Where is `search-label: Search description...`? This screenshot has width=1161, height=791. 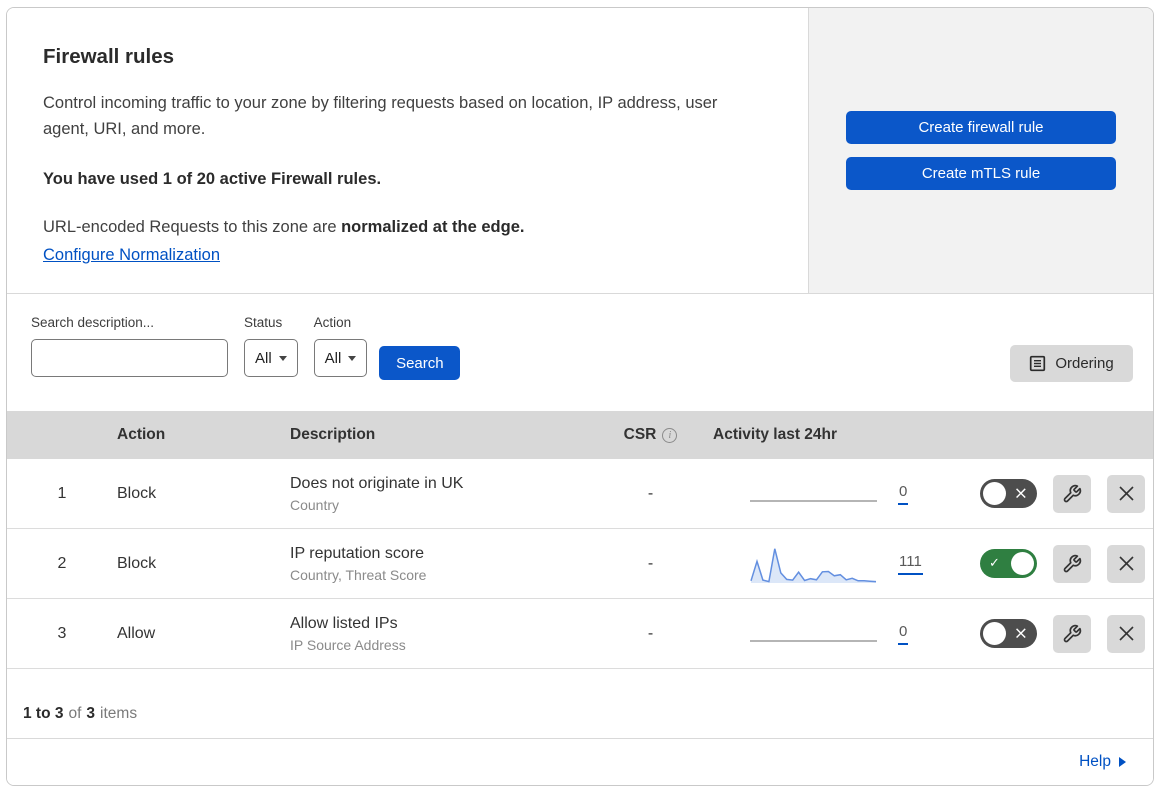 search-label: Search description... is located at coordinates (93, 322).